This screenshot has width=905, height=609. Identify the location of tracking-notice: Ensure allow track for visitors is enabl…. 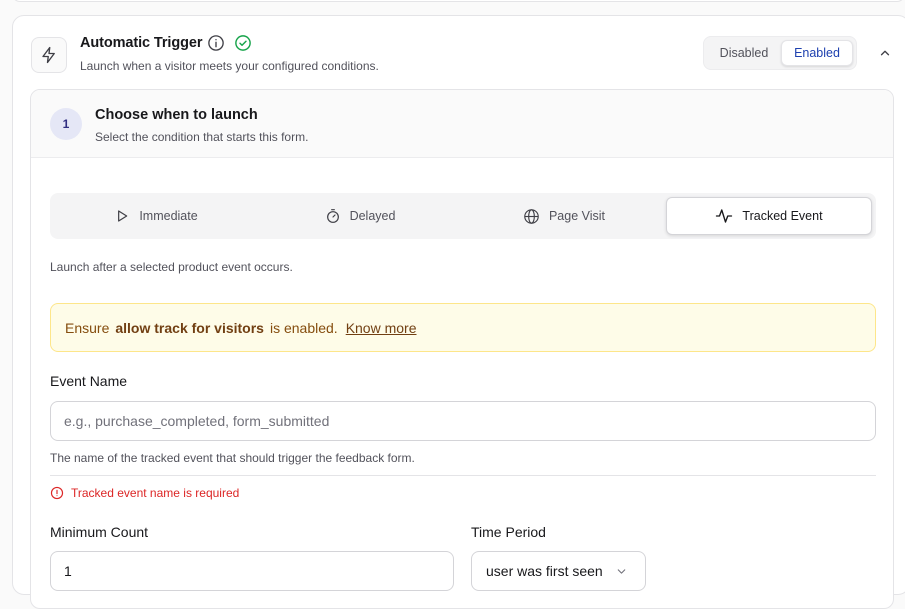
(463, 327).